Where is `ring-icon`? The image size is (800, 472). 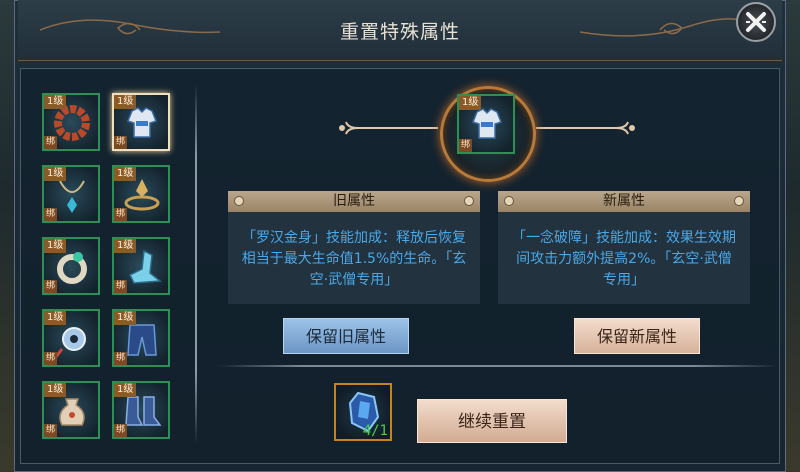
ring-icon is located at coordinates (72, 268).